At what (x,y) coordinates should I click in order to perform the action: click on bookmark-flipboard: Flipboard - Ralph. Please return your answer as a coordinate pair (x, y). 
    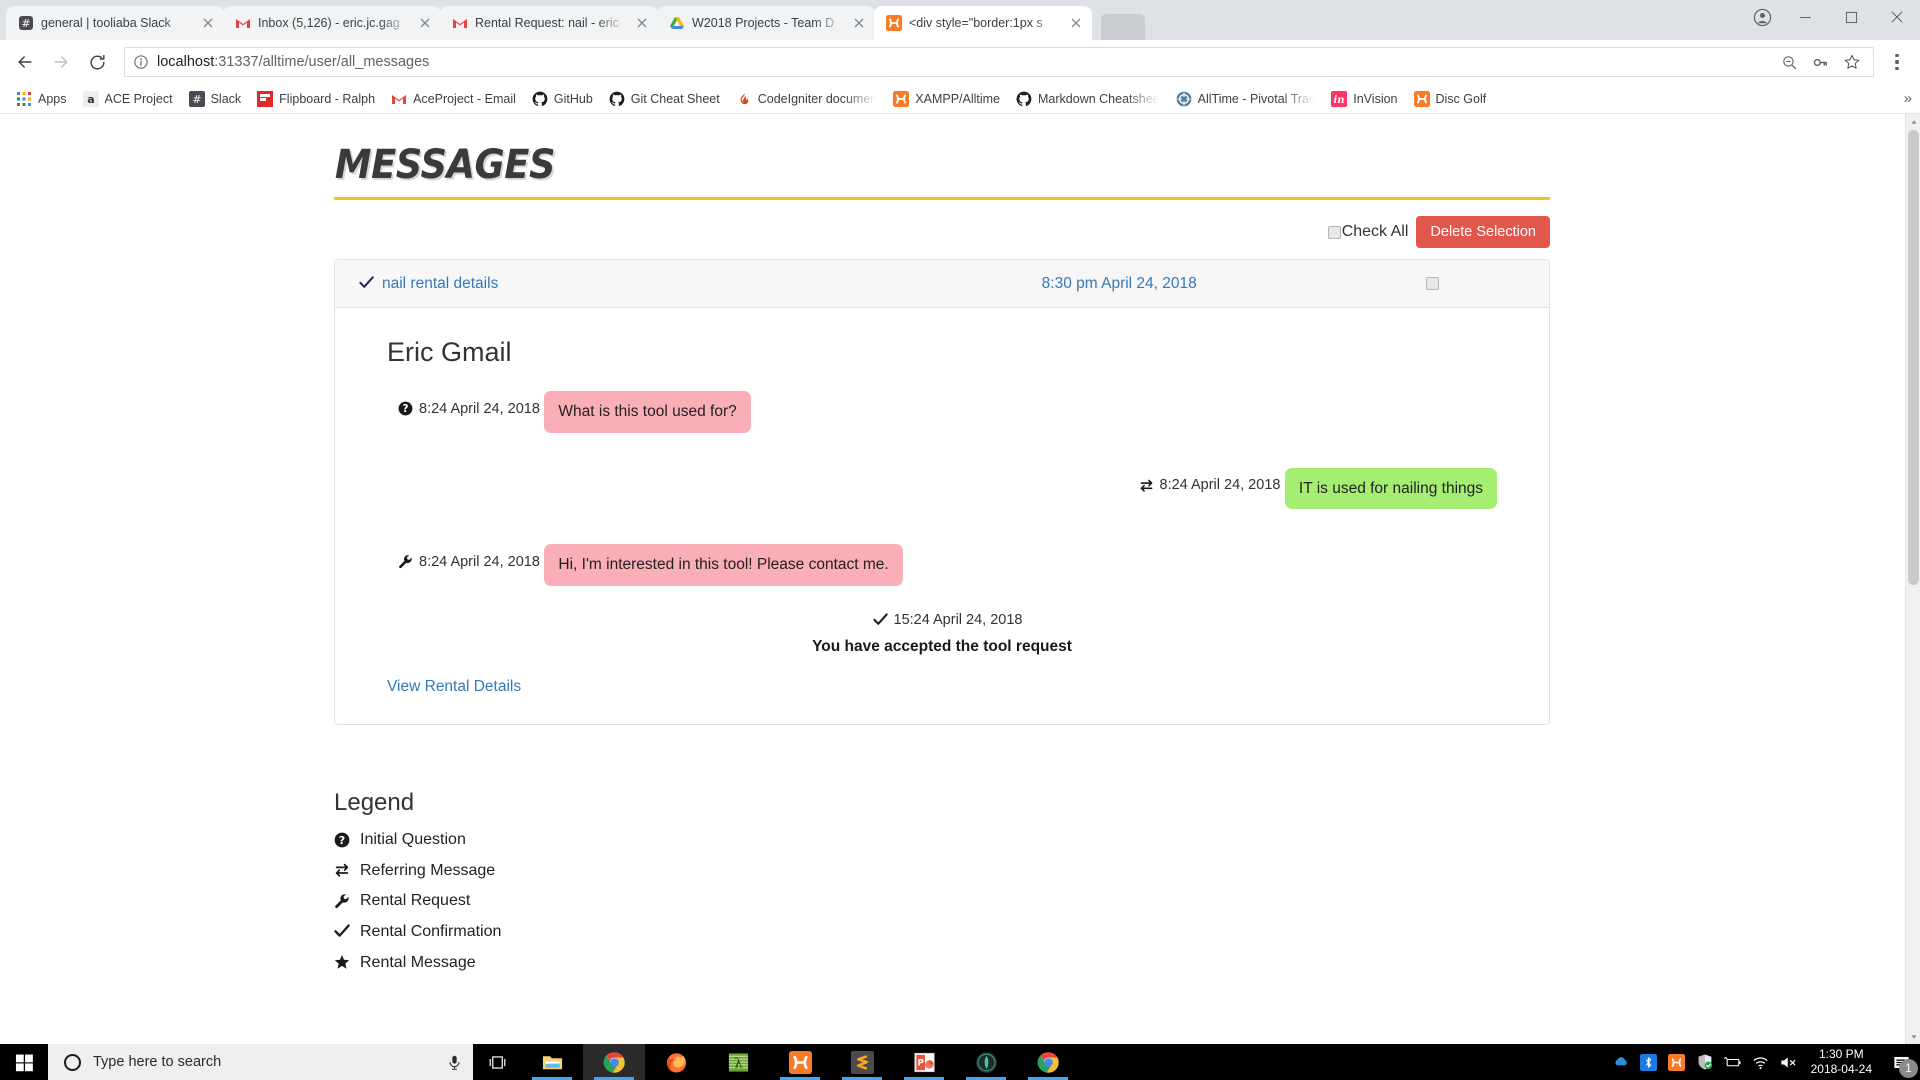
    Looking at the image, I should click on (316, 99).